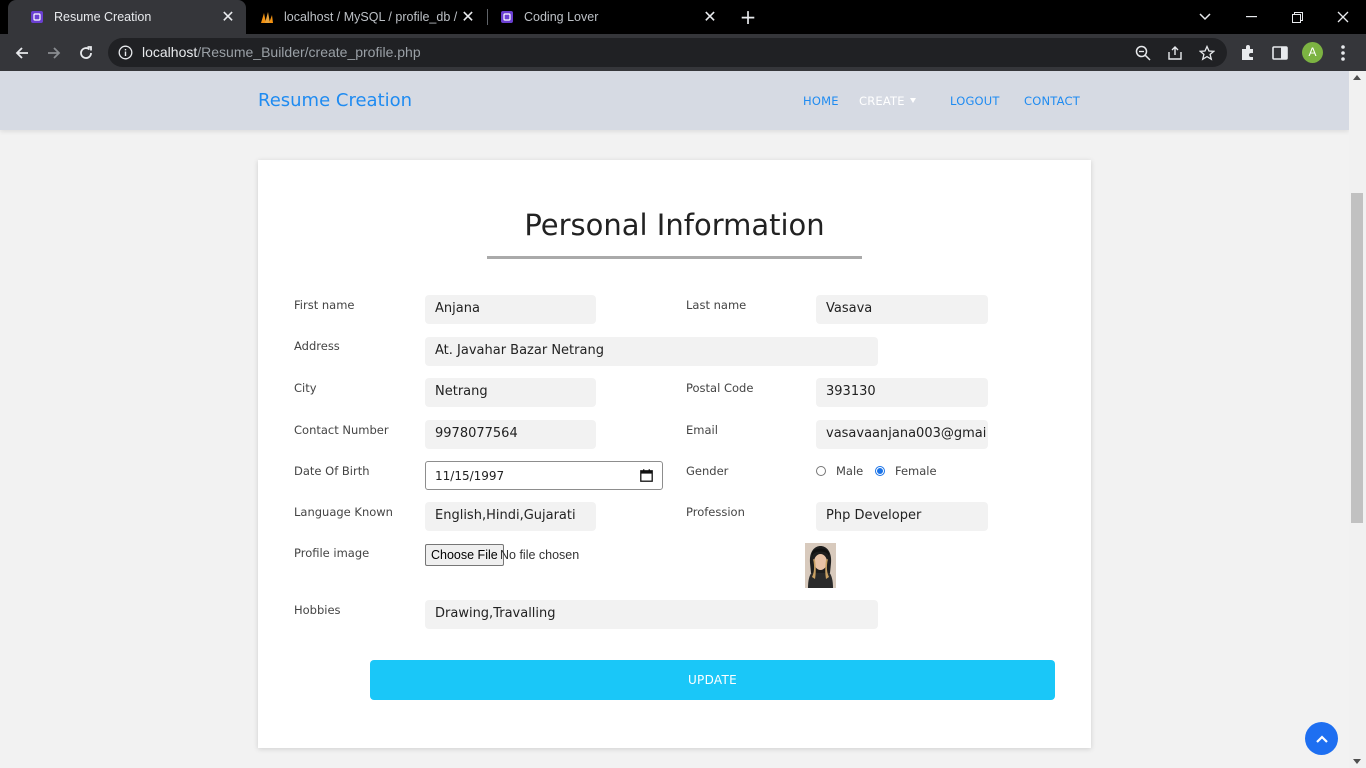 The image size is (1366, 768). What do you see at coordinates (1357, 77) in the screenshot?
I see `scroll-up-arrow-icon` at bounding box center [1357, 77].